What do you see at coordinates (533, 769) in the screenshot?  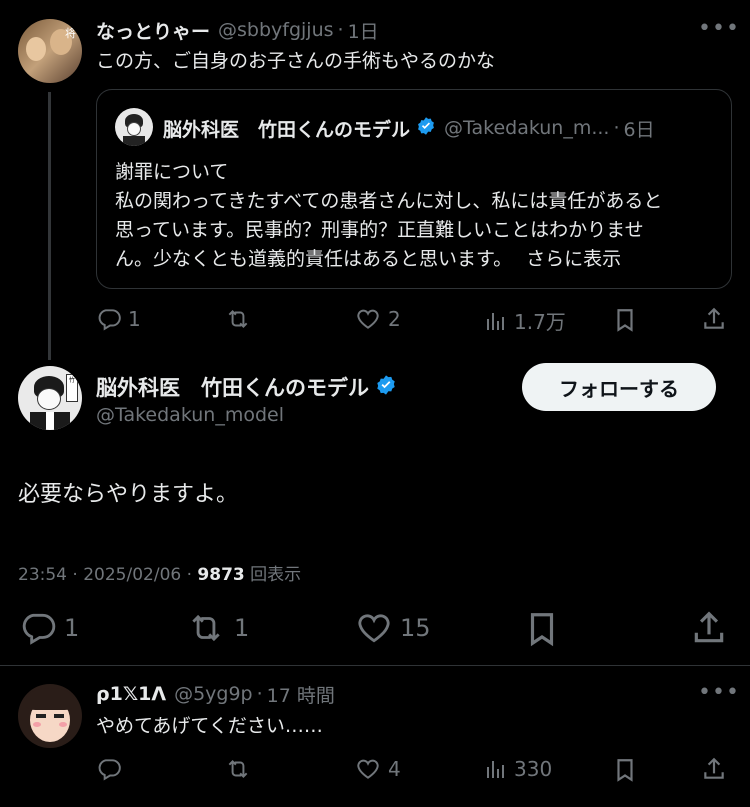 I see `views-count: 330` at bounding box center [533, 769].